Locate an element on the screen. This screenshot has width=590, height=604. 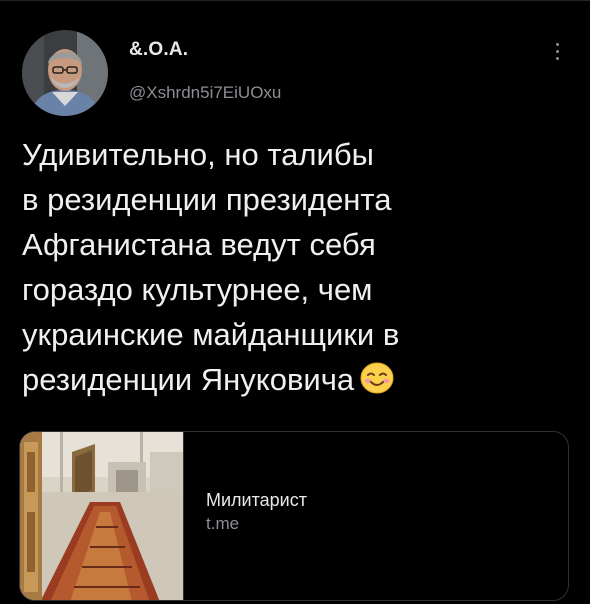
author-handle: @Xshrdn5i7EiUOxu is located at coordinates (205, 93).